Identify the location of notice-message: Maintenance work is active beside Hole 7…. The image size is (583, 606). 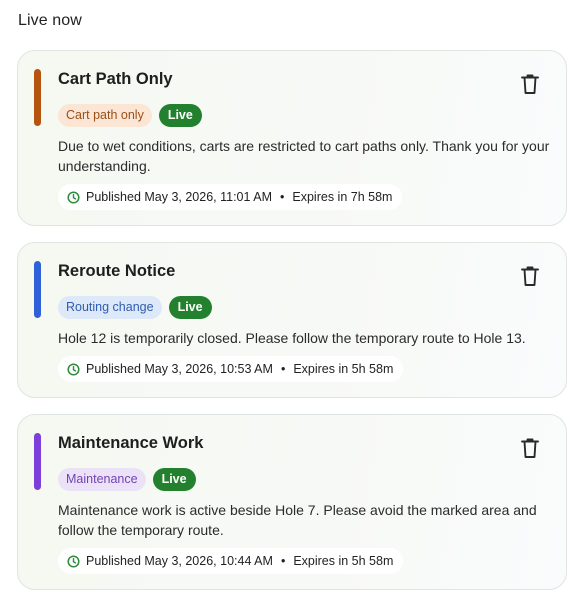
(297, 520).